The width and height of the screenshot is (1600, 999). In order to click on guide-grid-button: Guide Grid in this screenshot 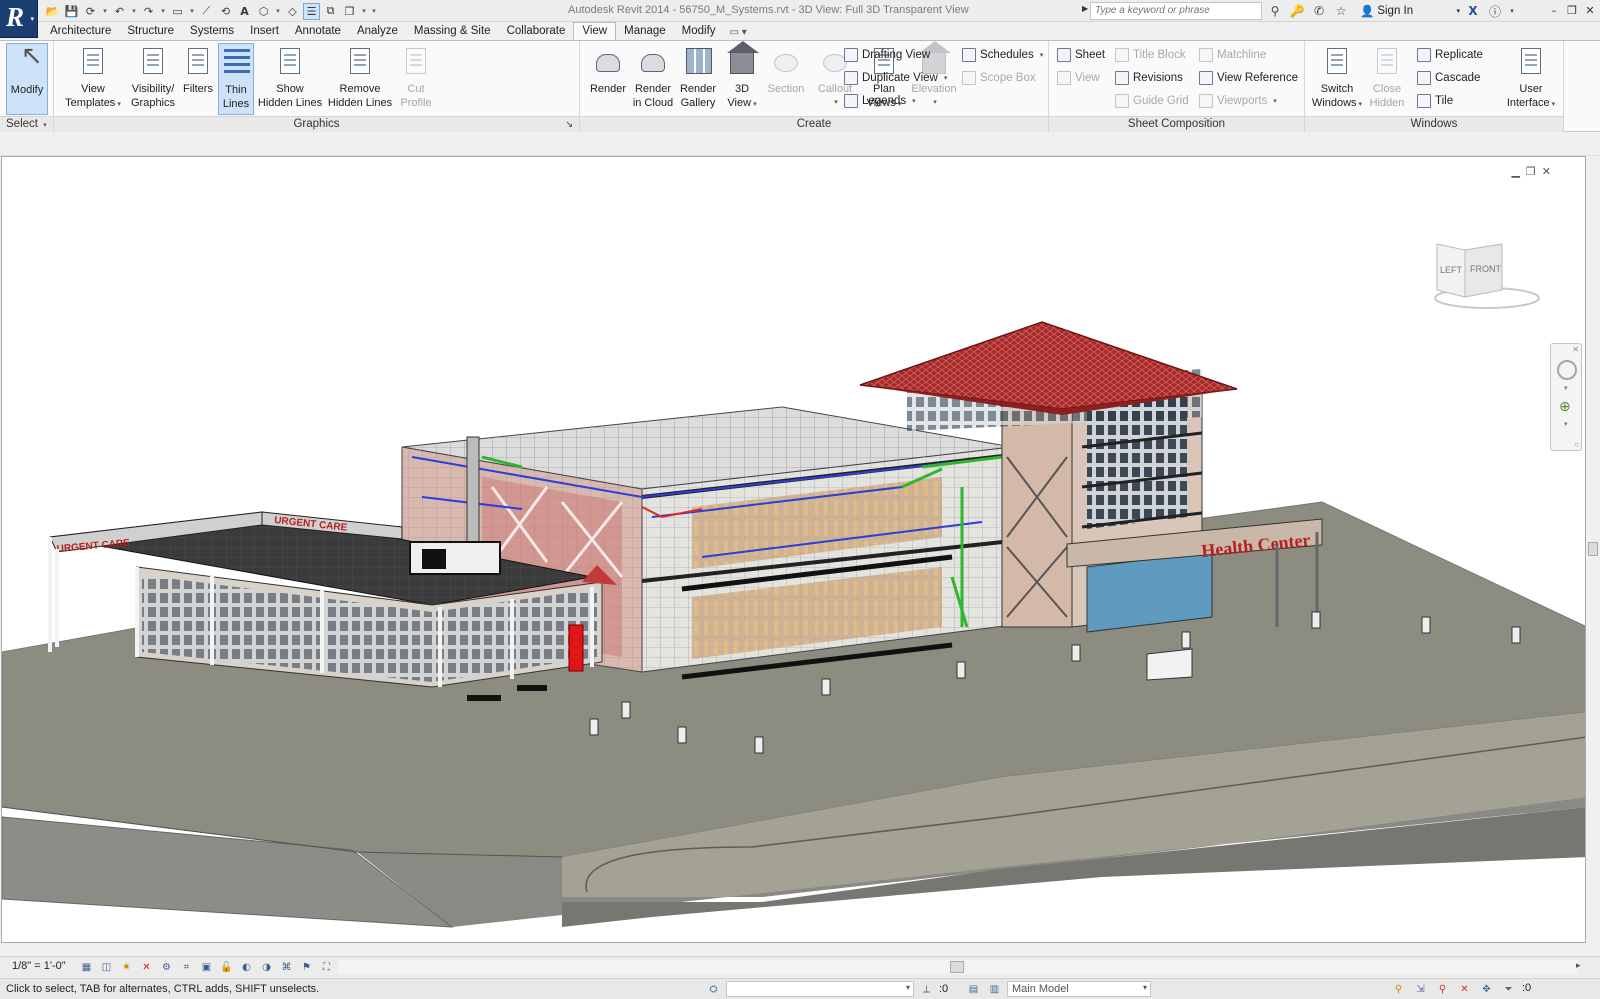, I will do `click(1152, 101)`.